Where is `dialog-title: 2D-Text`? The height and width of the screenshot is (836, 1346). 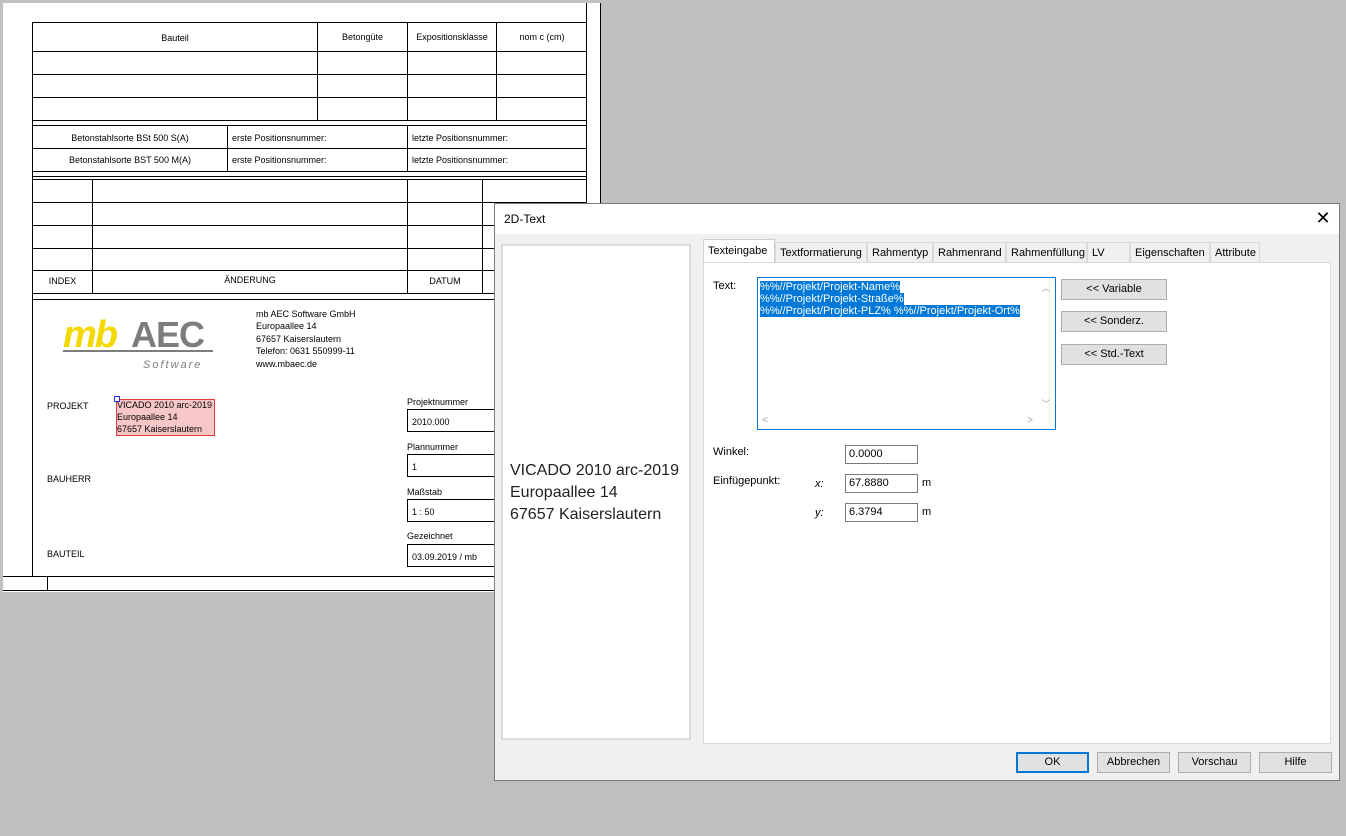 dialog-title: 2D-Text is located at coordinates (525, 219).